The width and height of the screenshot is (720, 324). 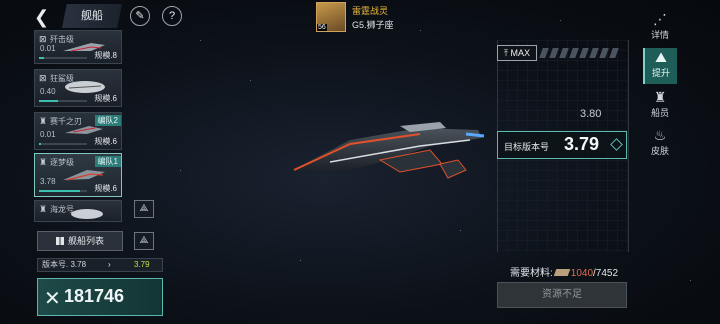 What do you see at coordinates (44, 17) in the screenshot?
I see `back-arrow-icon: ❮` at bounding box center [44, 17].